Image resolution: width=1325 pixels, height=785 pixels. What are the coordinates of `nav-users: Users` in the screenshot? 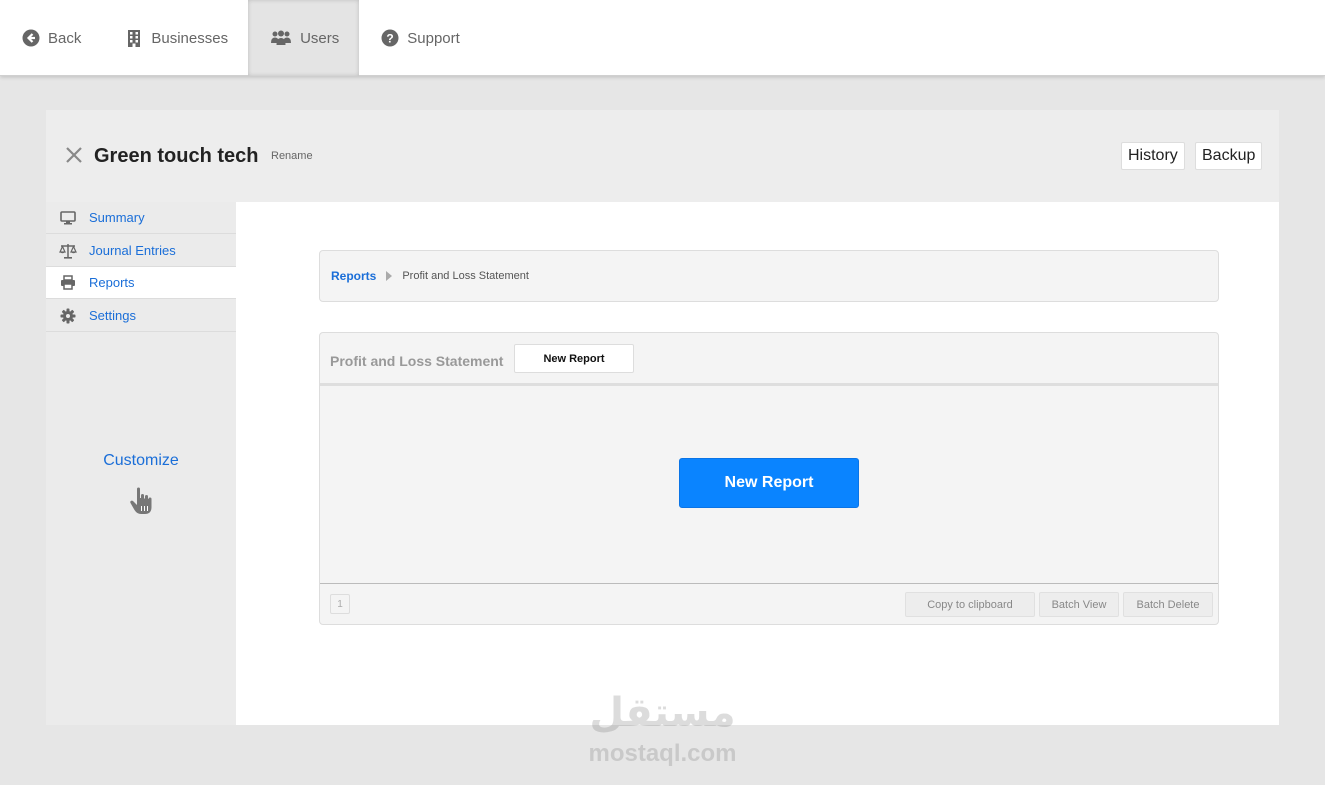 It's located at (304, 38).